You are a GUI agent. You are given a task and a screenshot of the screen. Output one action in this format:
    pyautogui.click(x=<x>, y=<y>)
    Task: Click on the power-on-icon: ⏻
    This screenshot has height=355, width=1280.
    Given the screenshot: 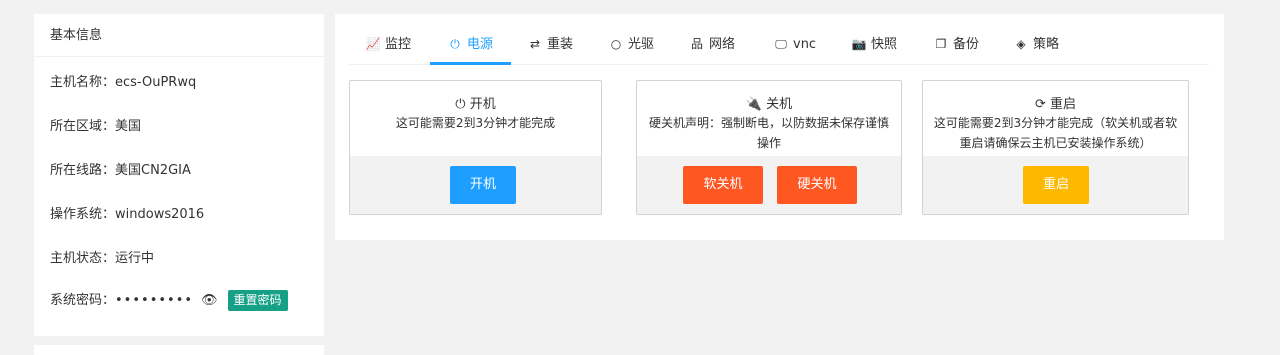 What is the action you would take?
    pyautogui.click(x=460, y=104)
    